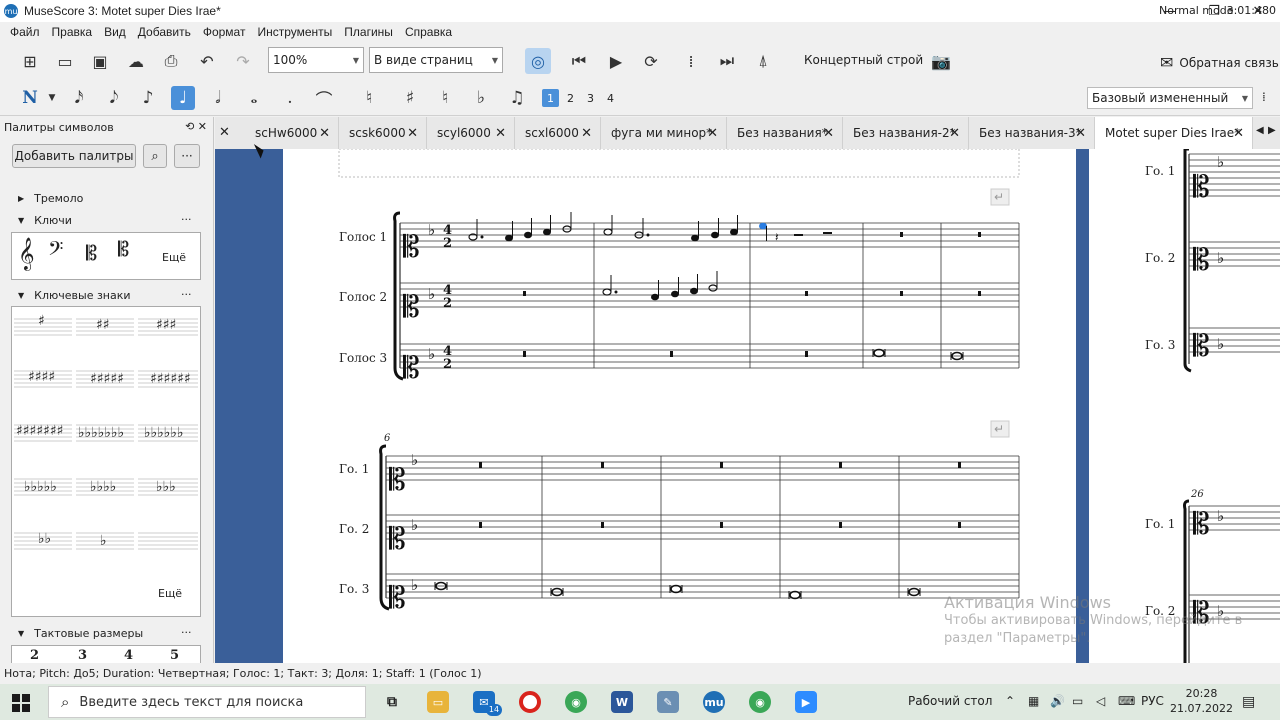 This screenshot has width=1280, height=720. What do you see at coordinates (1170, 98) in the screenshot?
I see `workspace-select: Базовый измененный ▼` at bounding box center [1170, 98].